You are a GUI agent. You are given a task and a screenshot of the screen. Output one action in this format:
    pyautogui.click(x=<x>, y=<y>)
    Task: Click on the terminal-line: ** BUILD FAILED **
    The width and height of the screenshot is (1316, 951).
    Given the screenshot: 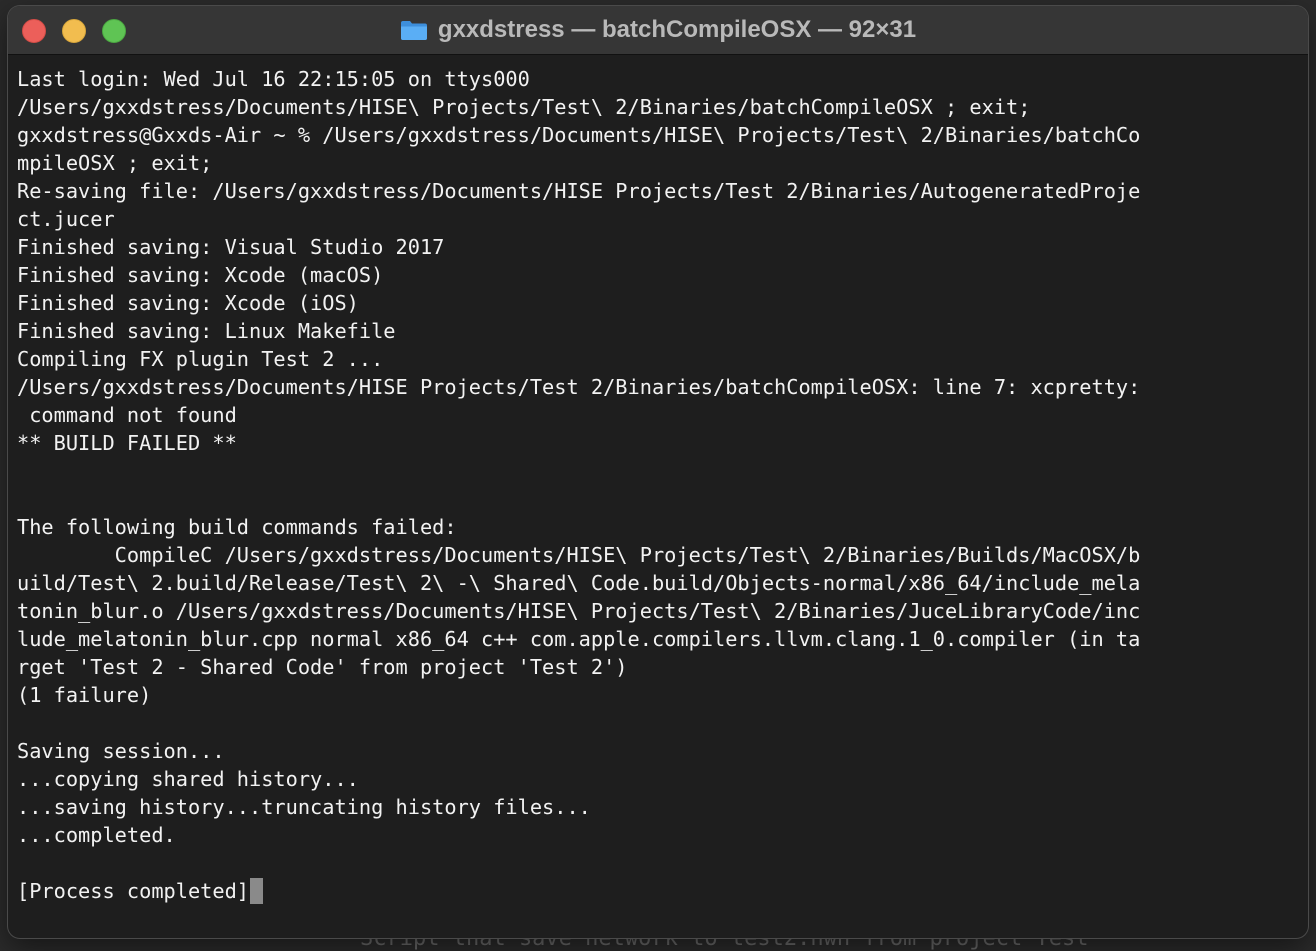 What is the action you would take?
    pyautogui.click(x=127, y=443)
    